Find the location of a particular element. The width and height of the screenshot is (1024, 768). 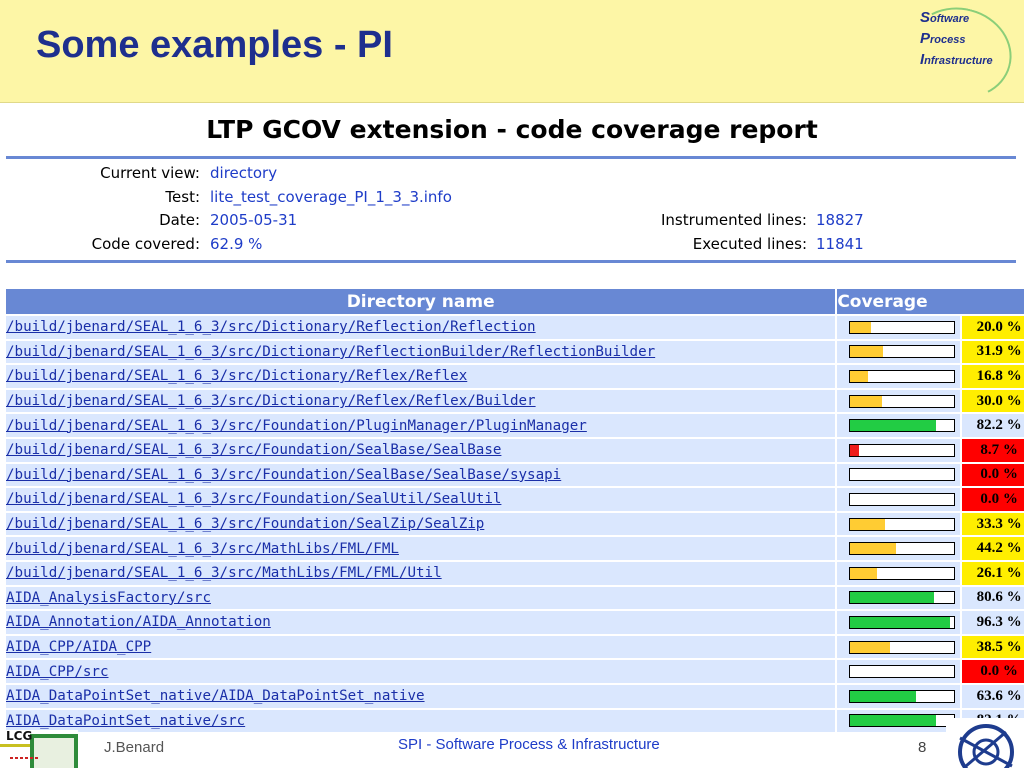

info-value-test: lite_test_coverage_PI_1_3_3.info is located at coordinates (331, 196).